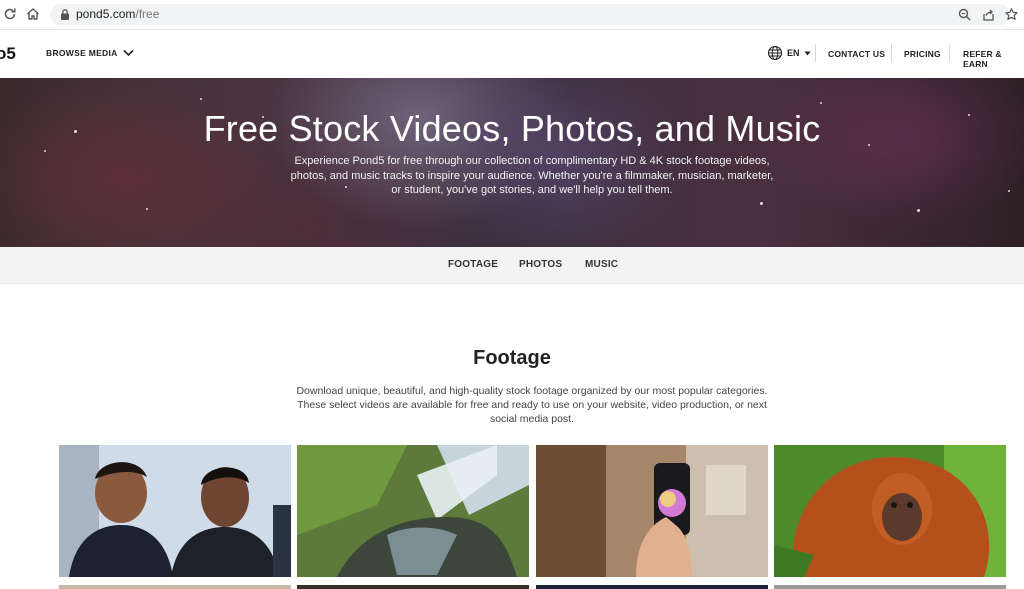 This screenshot has height=589, width=1024. What do you see at coordinates (775, 53) in the screenshot?
I see `globe-icon` at bounding box center [775, 53].